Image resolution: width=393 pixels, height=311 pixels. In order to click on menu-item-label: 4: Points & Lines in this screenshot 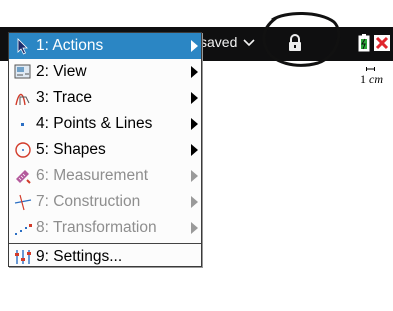, I will do `click(94, 123)`.